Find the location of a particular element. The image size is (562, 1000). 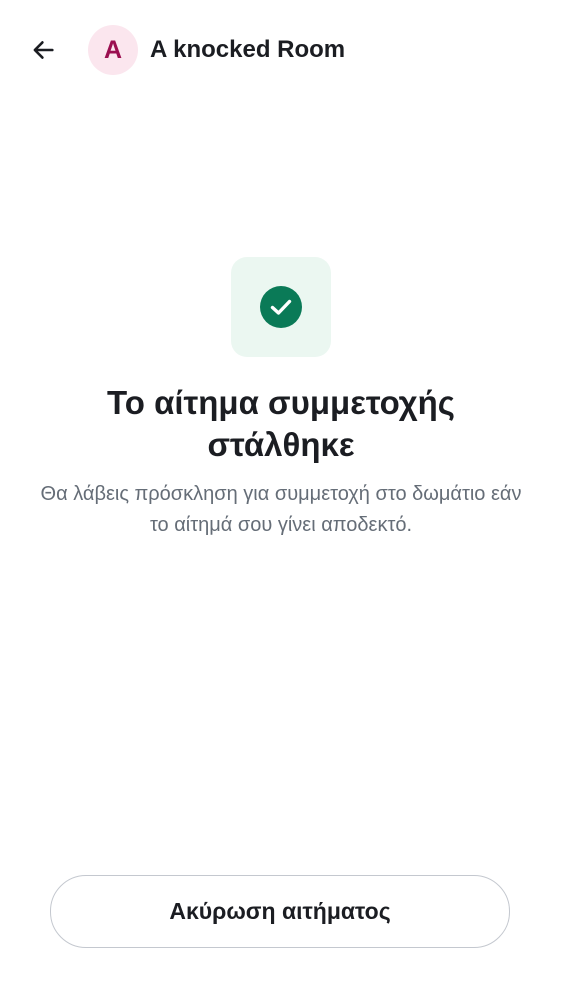

top-app-bar: A A knocked Room is located at coordinates (281, 50).